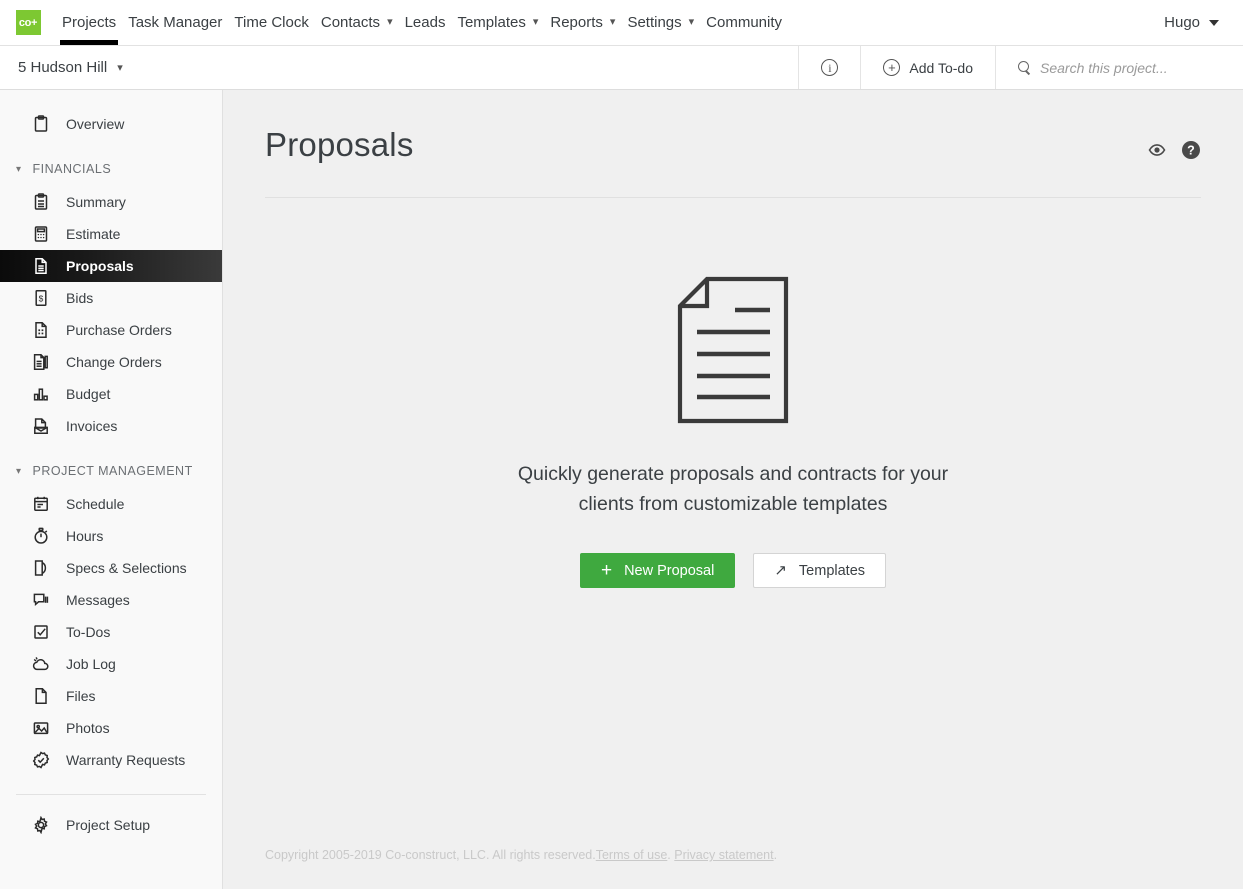 The width and height of the screenshot is (1243, 889). I want to click on calculator-icon, so click(41, 234).